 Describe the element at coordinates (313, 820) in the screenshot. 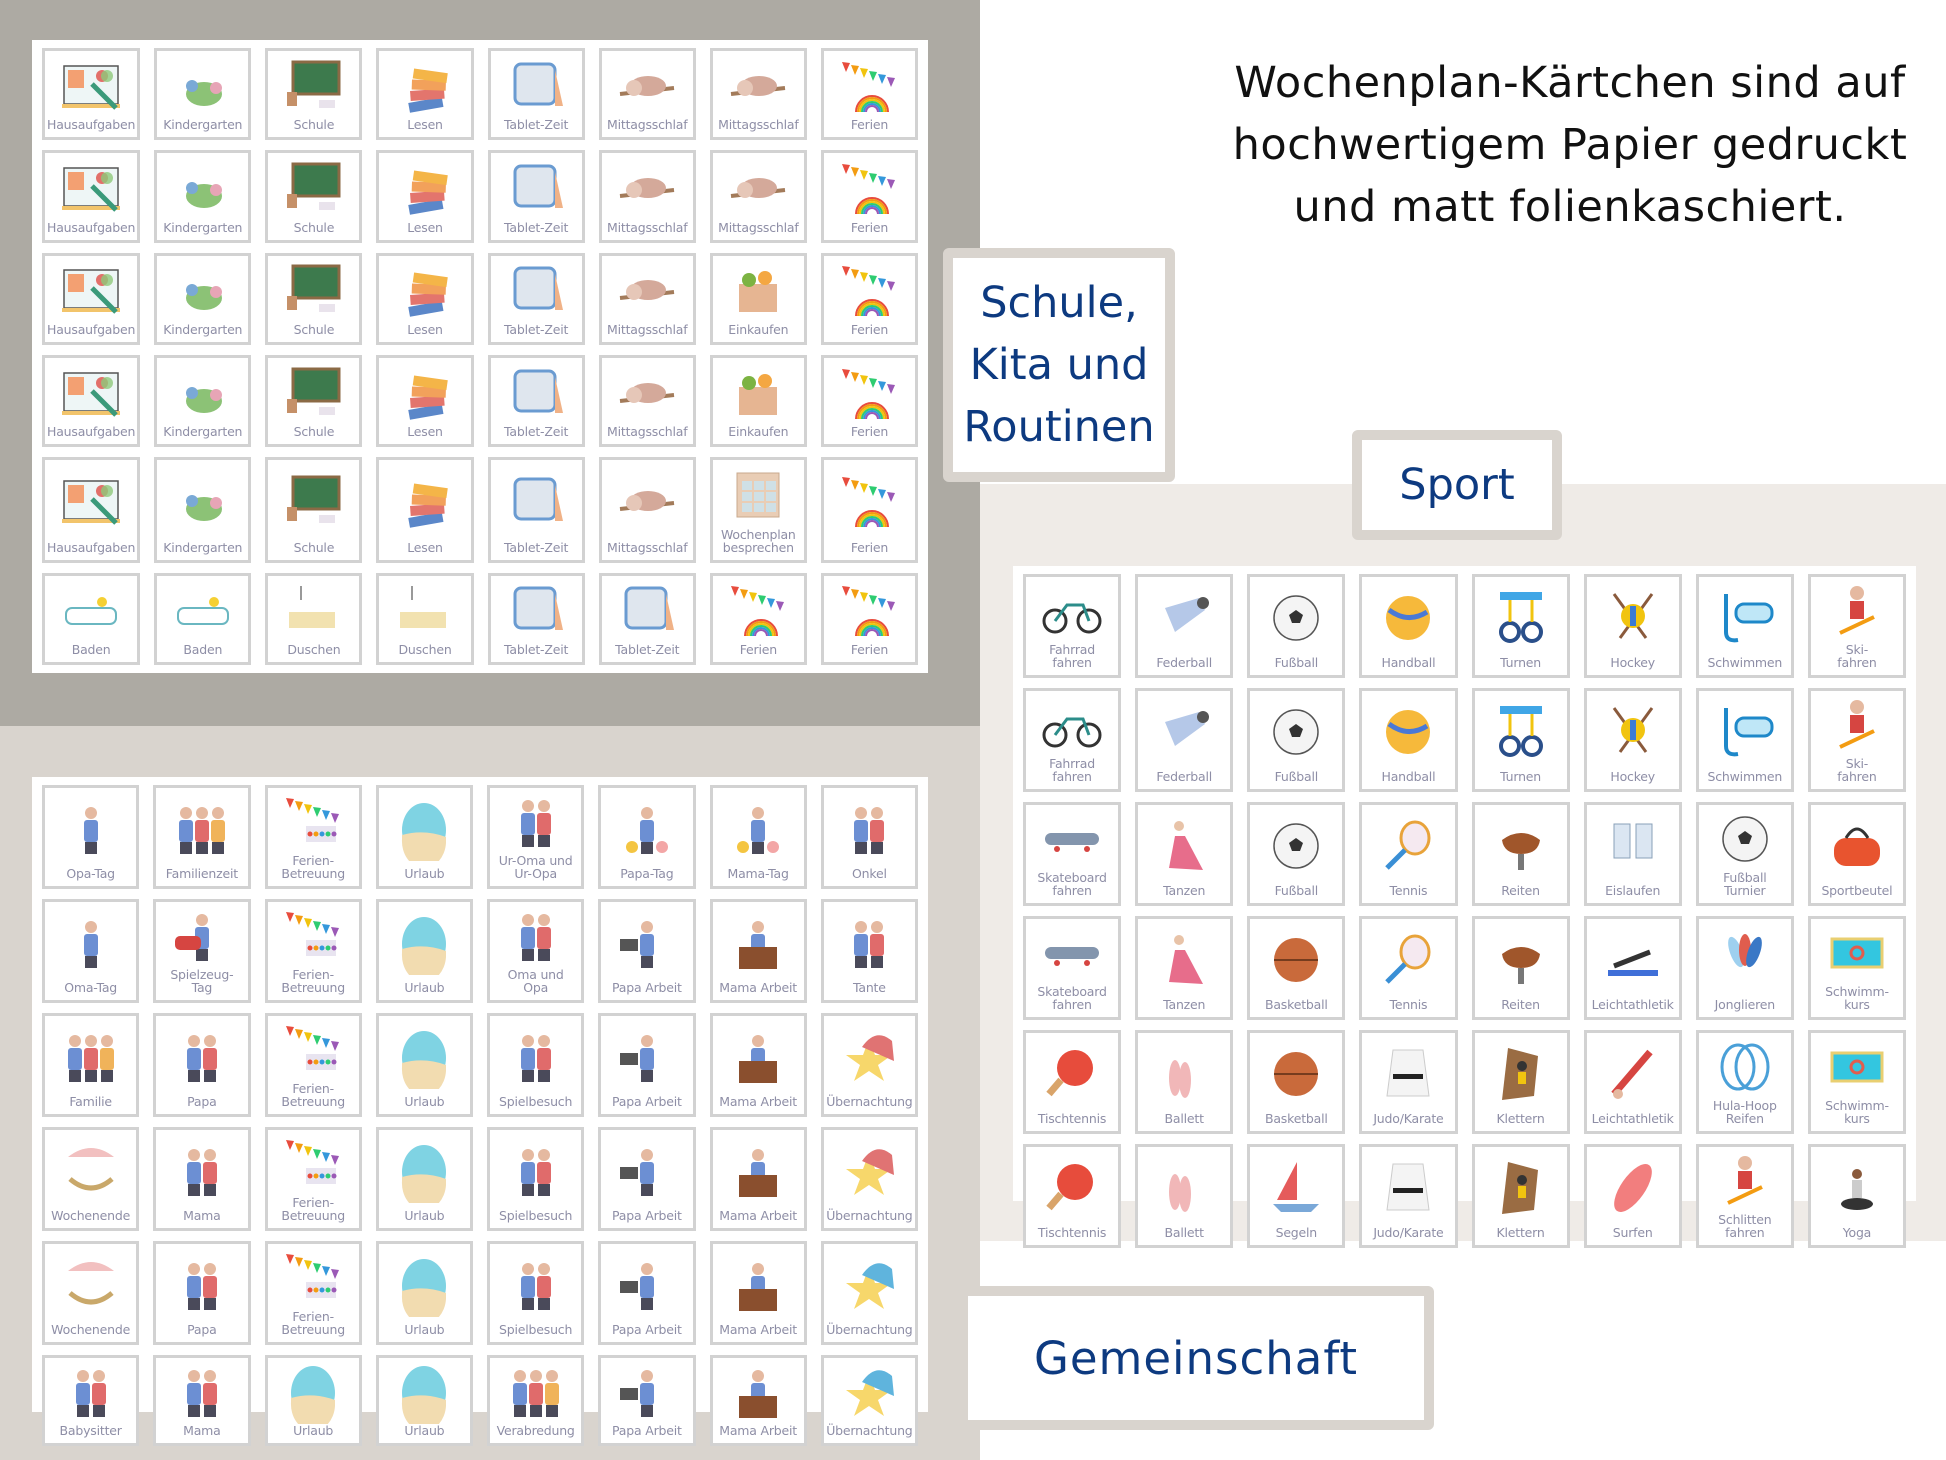

I see `bunting-paints-icon-graphic` at that location.